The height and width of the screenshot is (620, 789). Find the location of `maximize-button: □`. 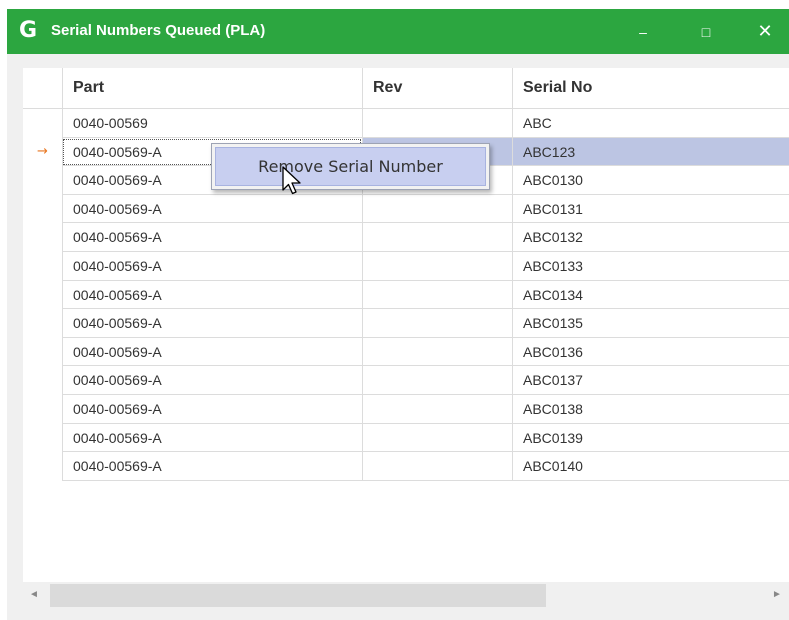

maximize-button: □ is located at coordinates (706, 32).